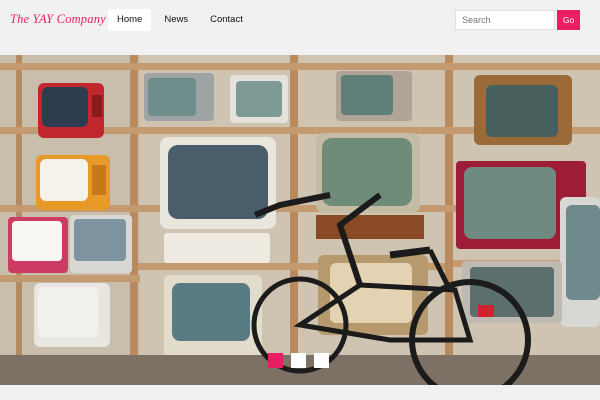  Describe the element at coordinates (176, 20) in the screenshot. I see `nav-item-news: News` at that location.